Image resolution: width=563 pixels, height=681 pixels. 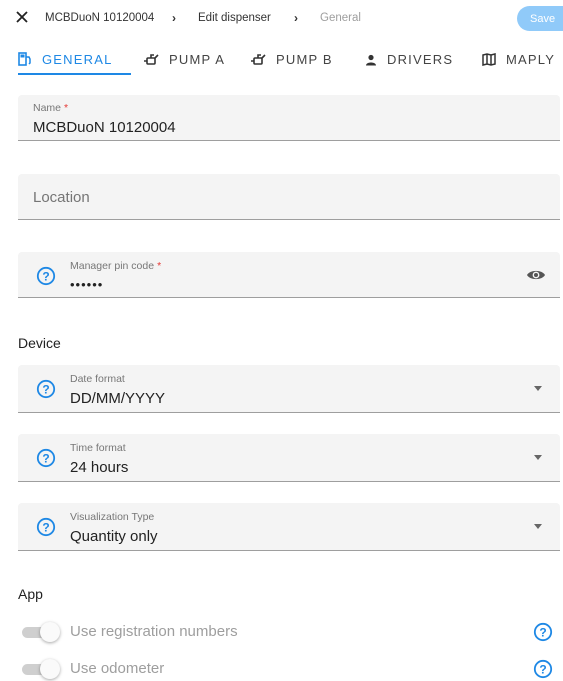 I want to click on breadcrumb-dispenser: MCBDuoN 10120004, so click(x=99, y=18).